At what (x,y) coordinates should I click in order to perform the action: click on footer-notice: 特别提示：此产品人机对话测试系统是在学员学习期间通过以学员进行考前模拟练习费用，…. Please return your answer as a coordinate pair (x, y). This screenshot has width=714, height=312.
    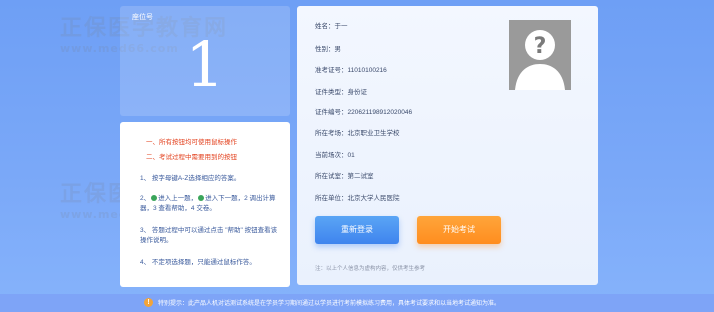
    Looking at the image, I should click on (329, 304).